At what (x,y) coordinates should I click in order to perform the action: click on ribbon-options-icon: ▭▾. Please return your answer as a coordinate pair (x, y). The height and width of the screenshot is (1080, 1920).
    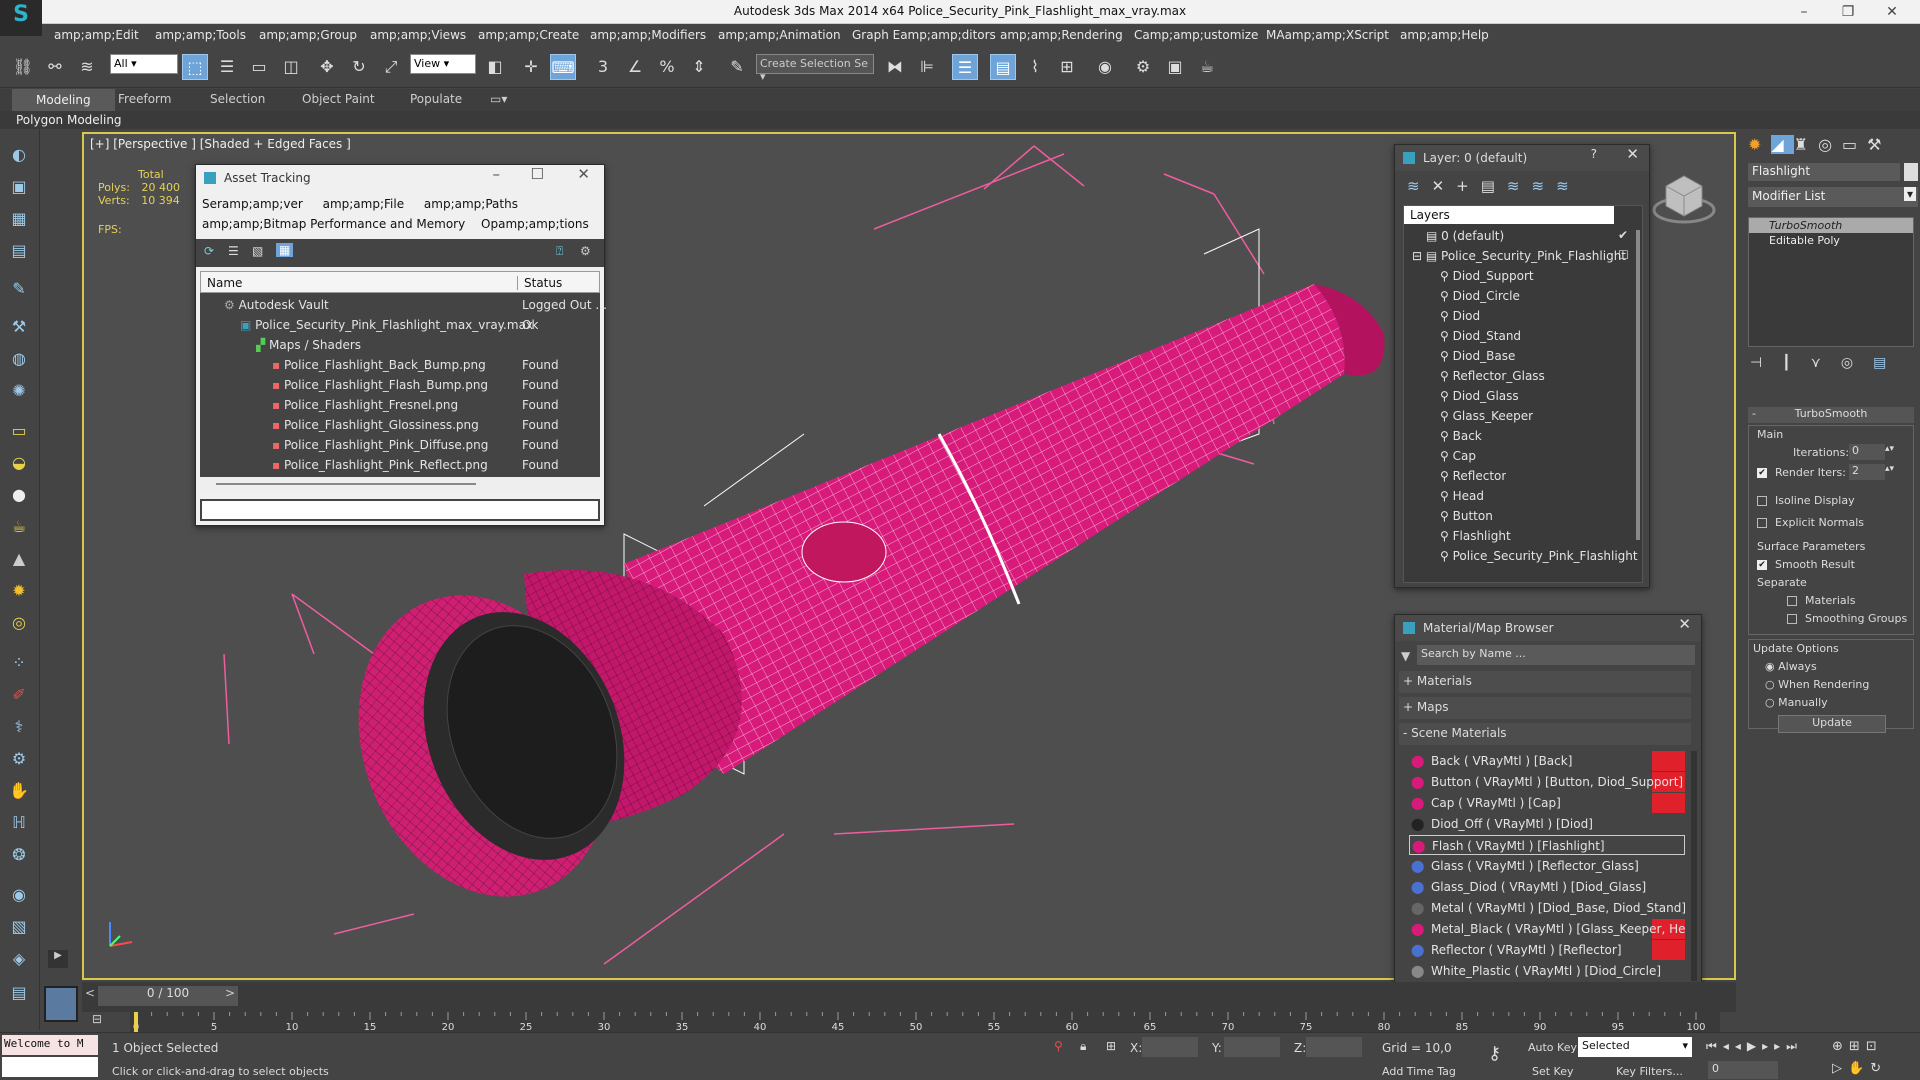
    Looking at the image, I should click on (498, 99).